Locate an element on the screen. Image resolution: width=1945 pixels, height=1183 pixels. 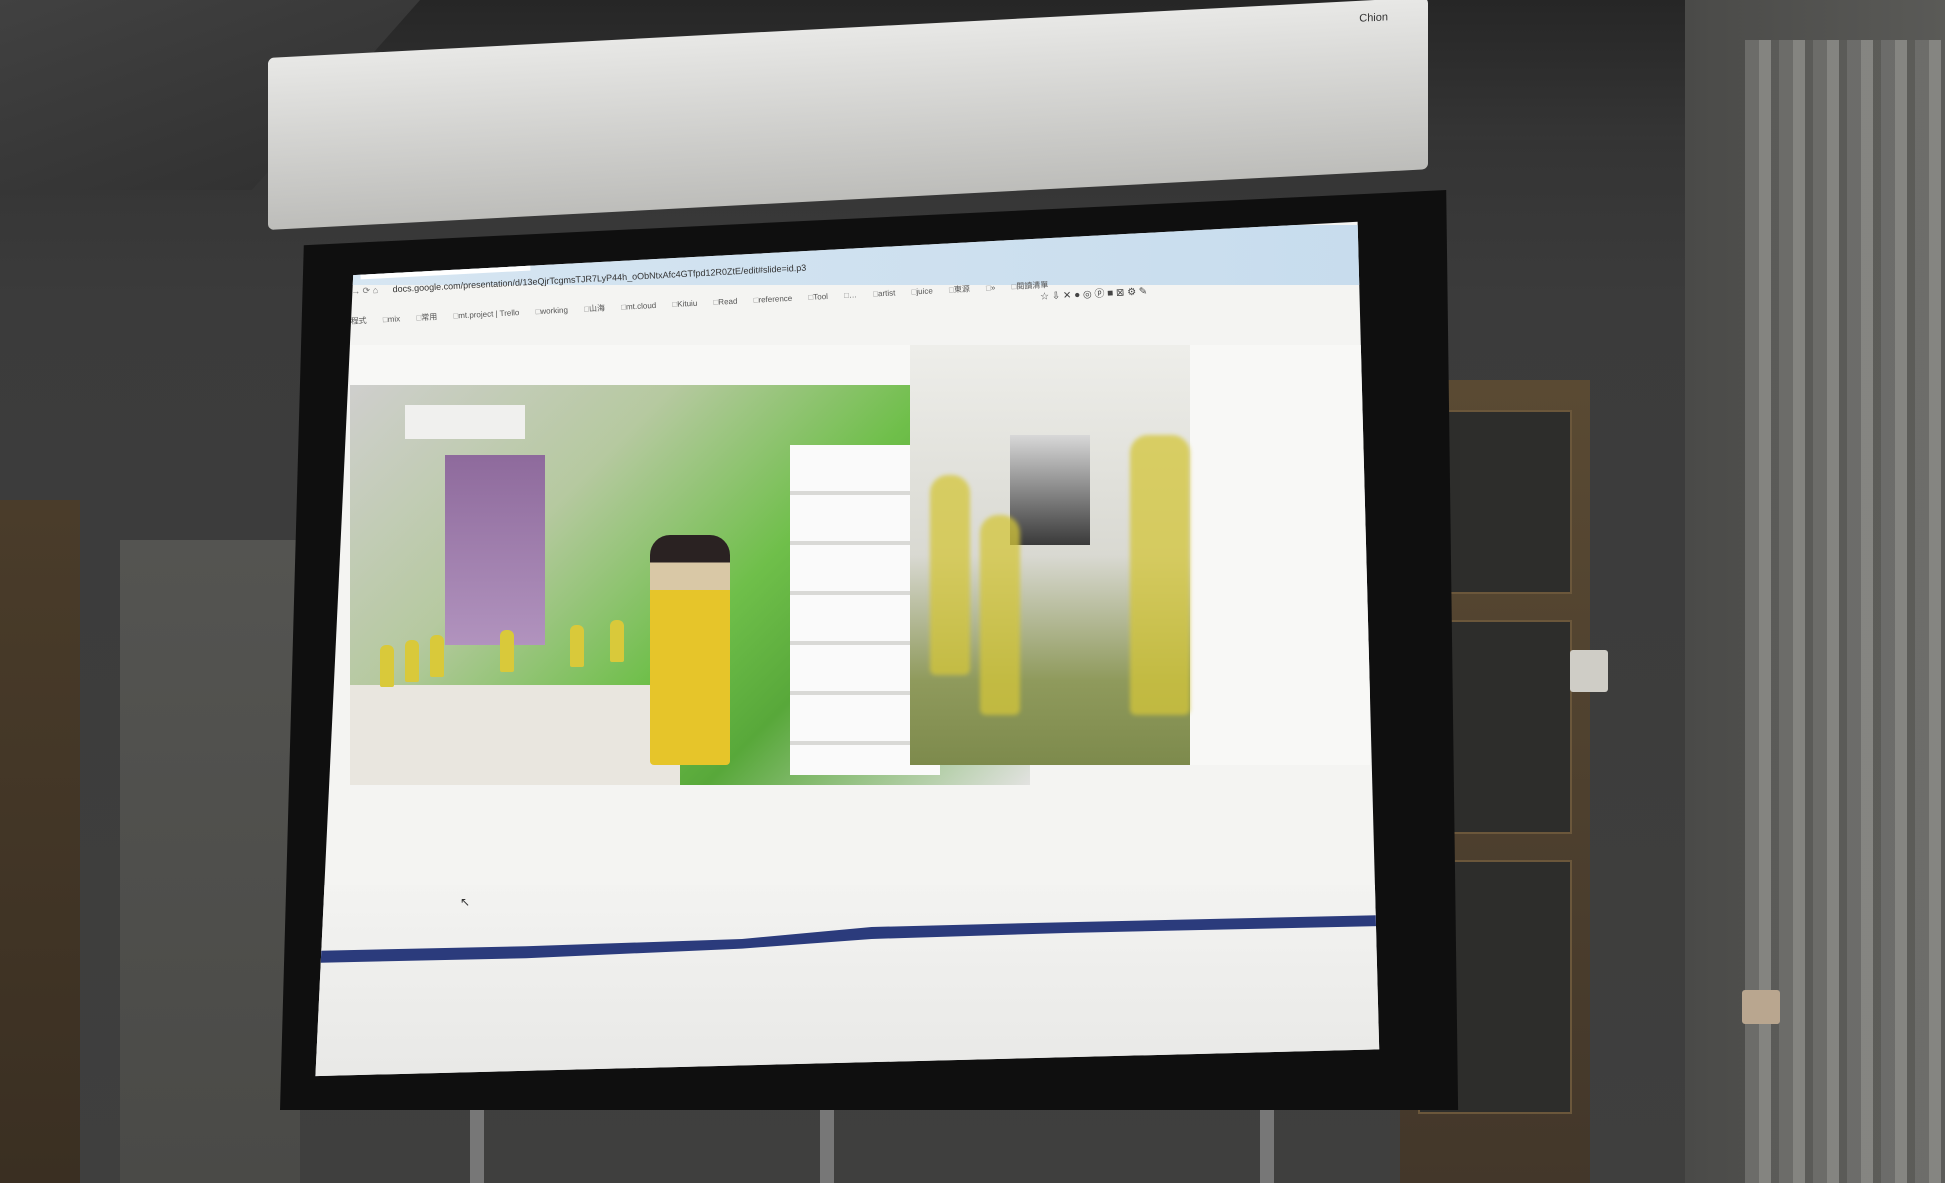
brand-label: Chion is located at coordinates (1373, 18).